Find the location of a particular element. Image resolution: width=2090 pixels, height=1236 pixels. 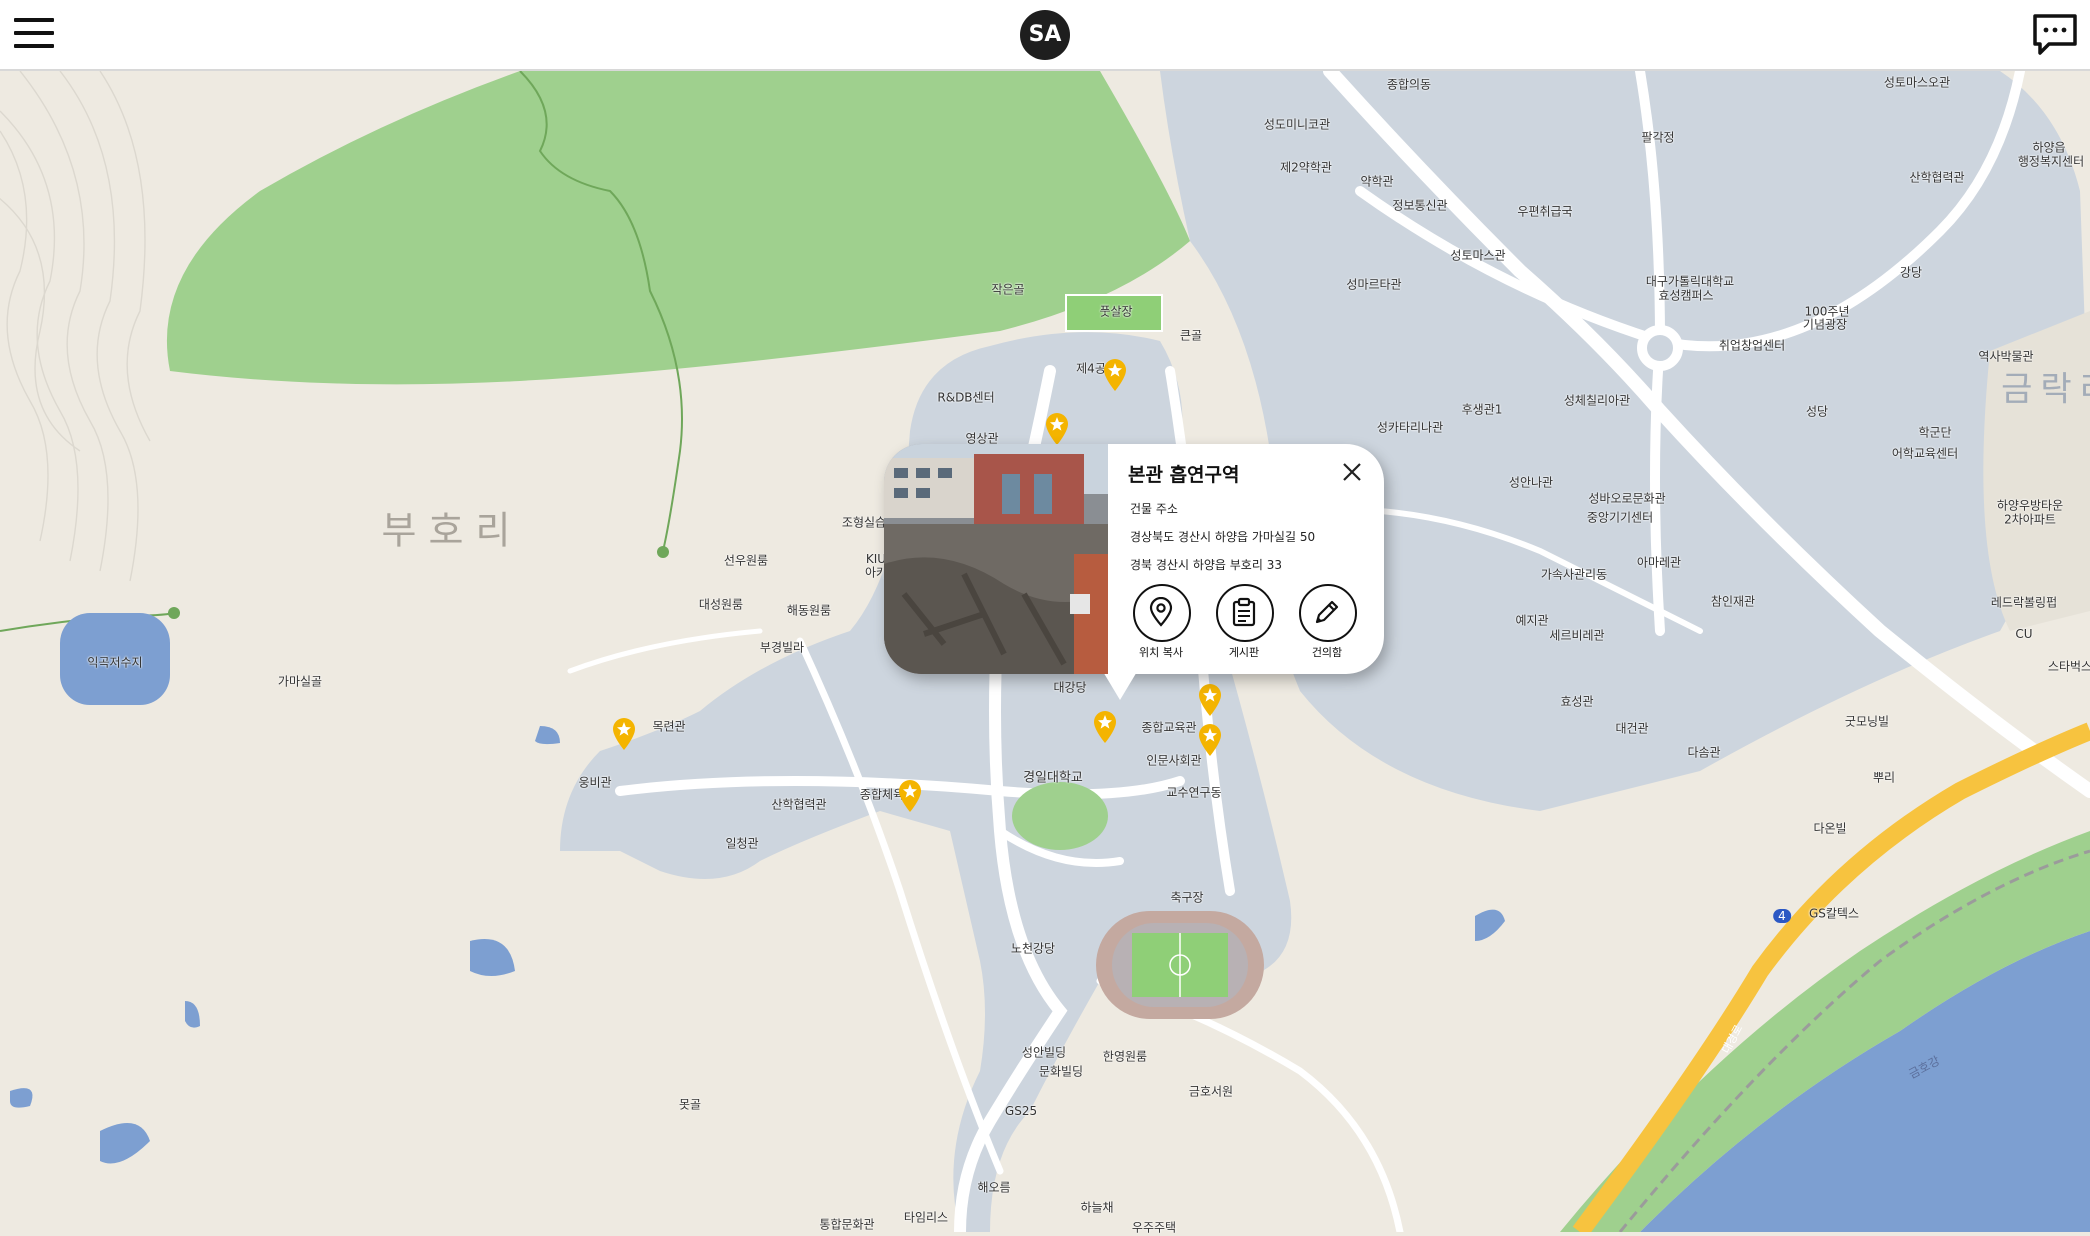

map-label: 레드락볼링펍 is located at coordinates (2024, 602).